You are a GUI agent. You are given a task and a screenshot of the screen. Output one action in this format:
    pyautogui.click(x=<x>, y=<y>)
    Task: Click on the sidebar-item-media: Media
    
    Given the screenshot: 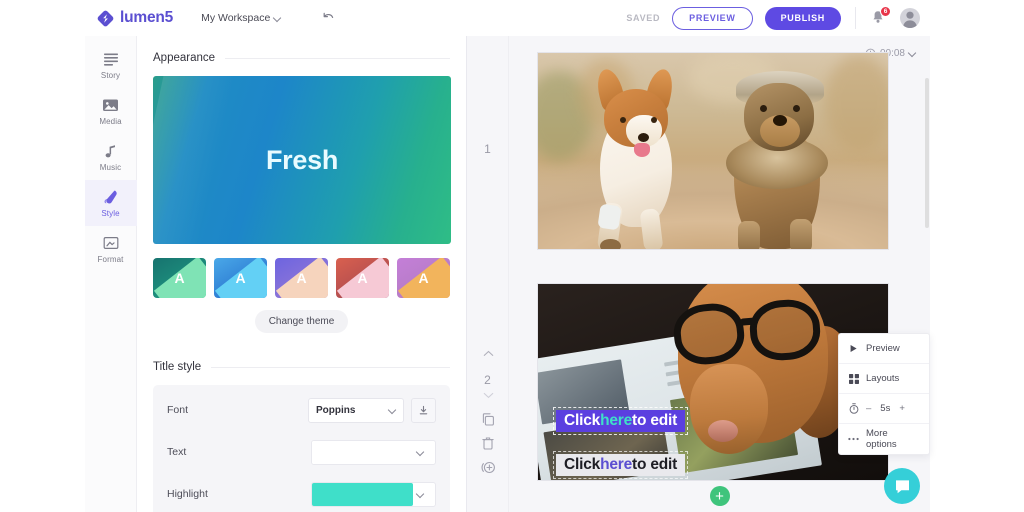 What is the action you would take?
    pyautogui.click(x=111, y=111)
    